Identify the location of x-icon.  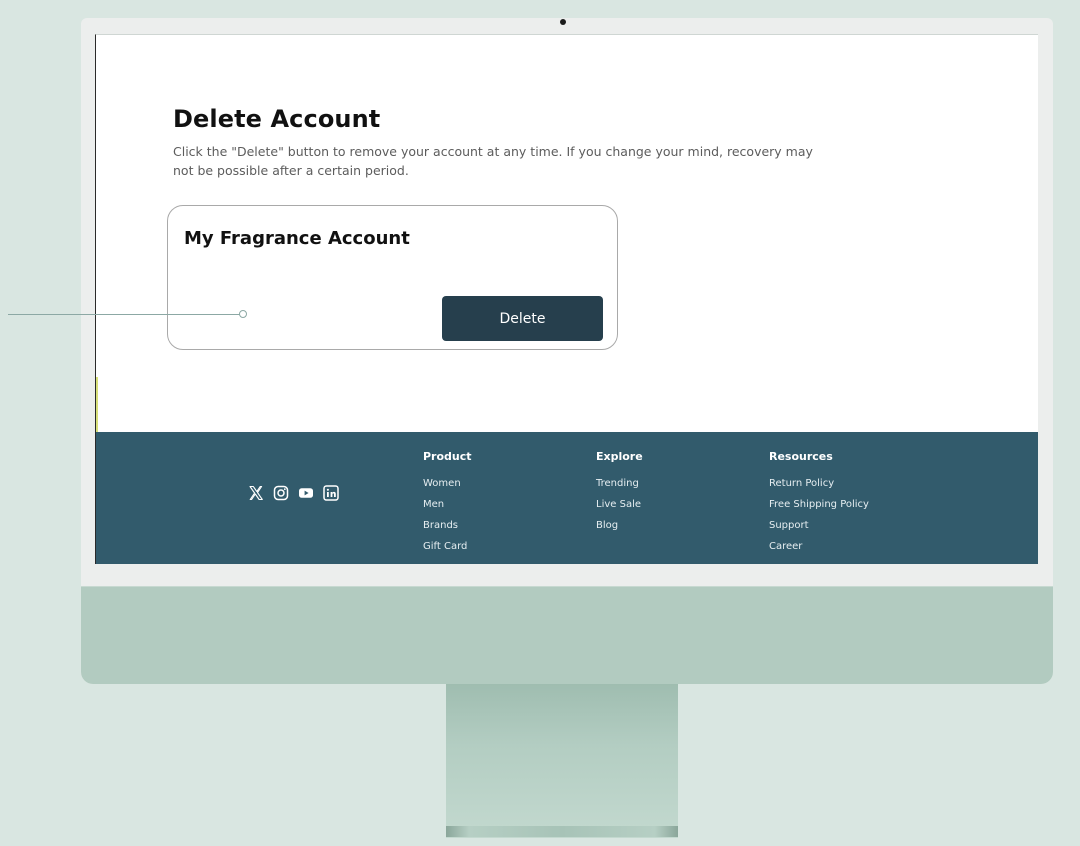
(256, 493).